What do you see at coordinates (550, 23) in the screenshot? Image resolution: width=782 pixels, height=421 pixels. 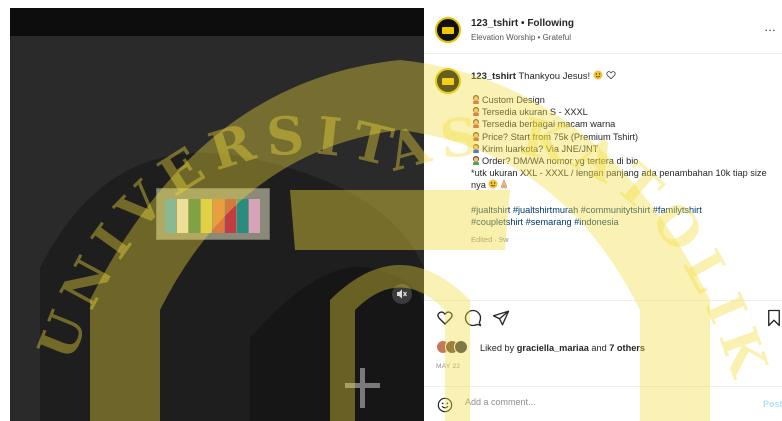 I see `following-status: Following` at bounding box center [550, 23].